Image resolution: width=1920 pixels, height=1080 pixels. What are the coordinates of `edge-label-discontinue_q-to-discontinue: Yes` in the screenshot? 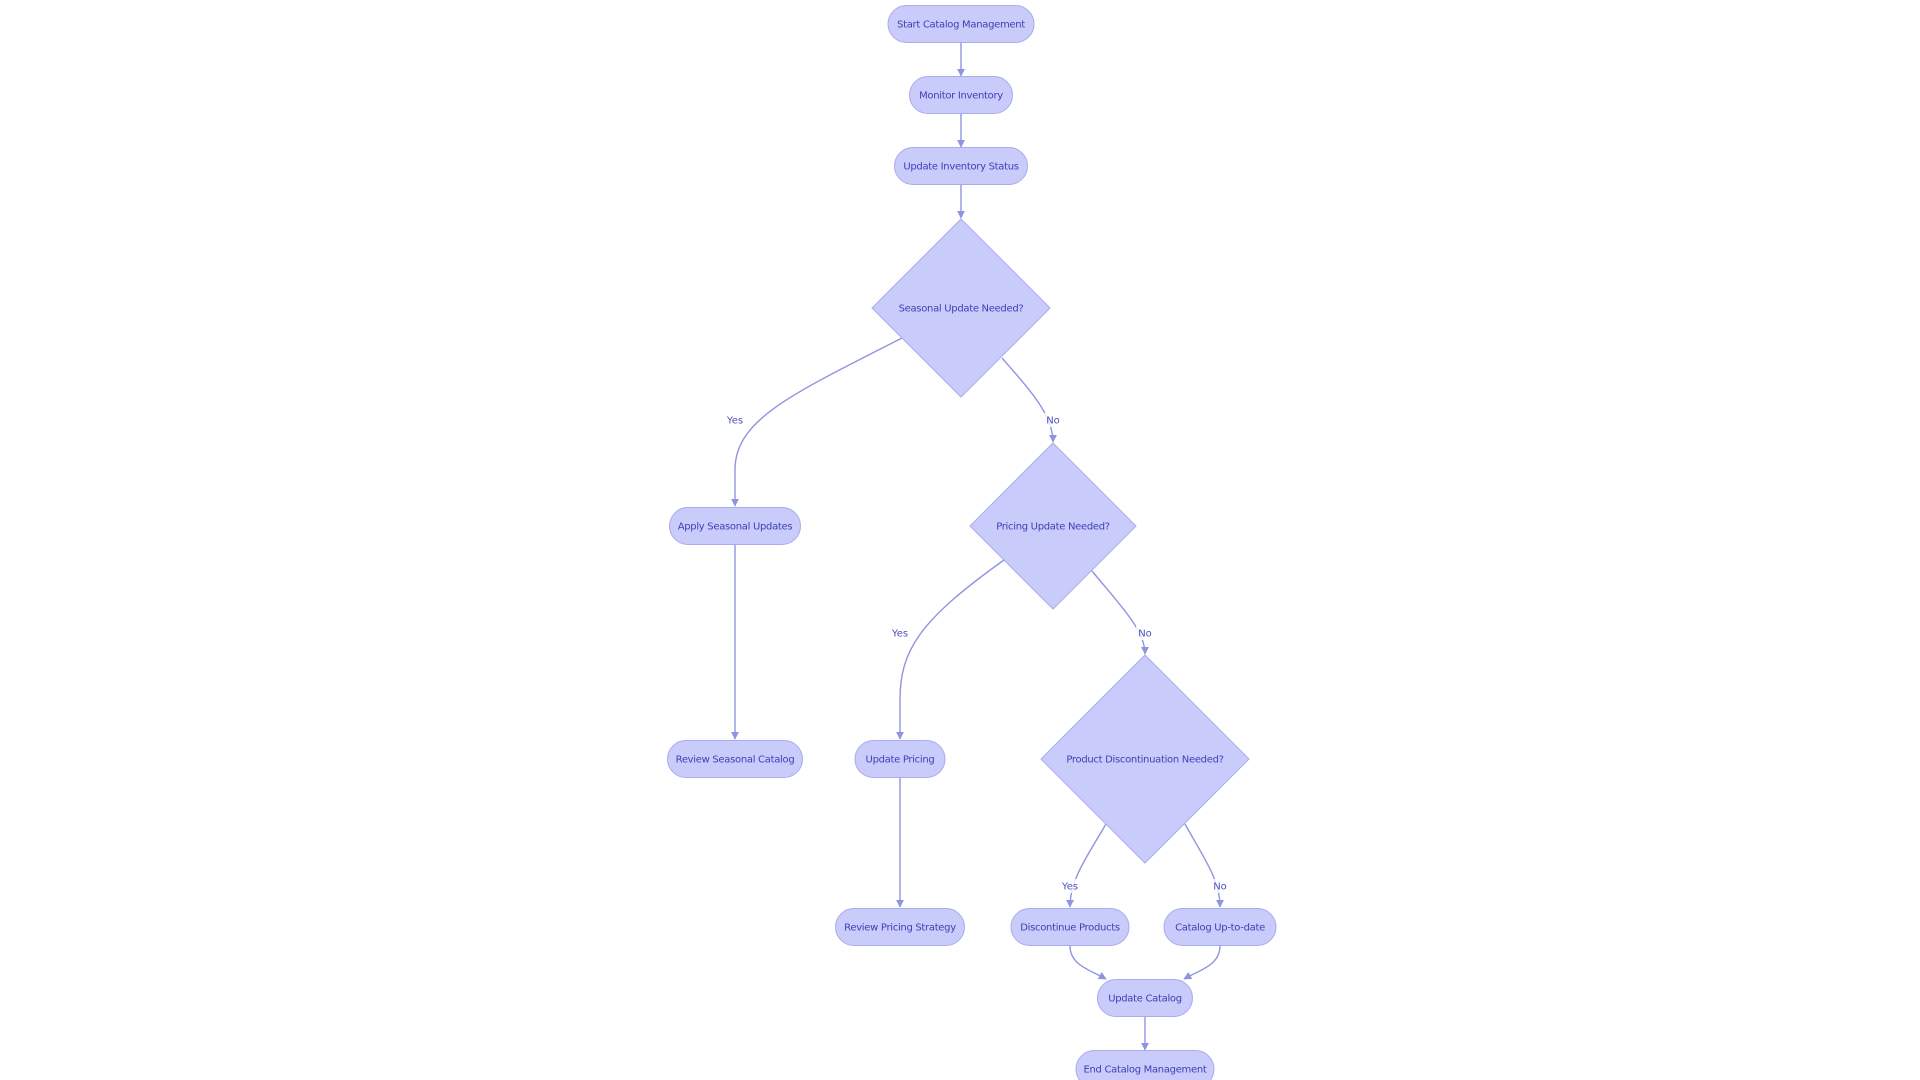 It's located at (1070, 886).